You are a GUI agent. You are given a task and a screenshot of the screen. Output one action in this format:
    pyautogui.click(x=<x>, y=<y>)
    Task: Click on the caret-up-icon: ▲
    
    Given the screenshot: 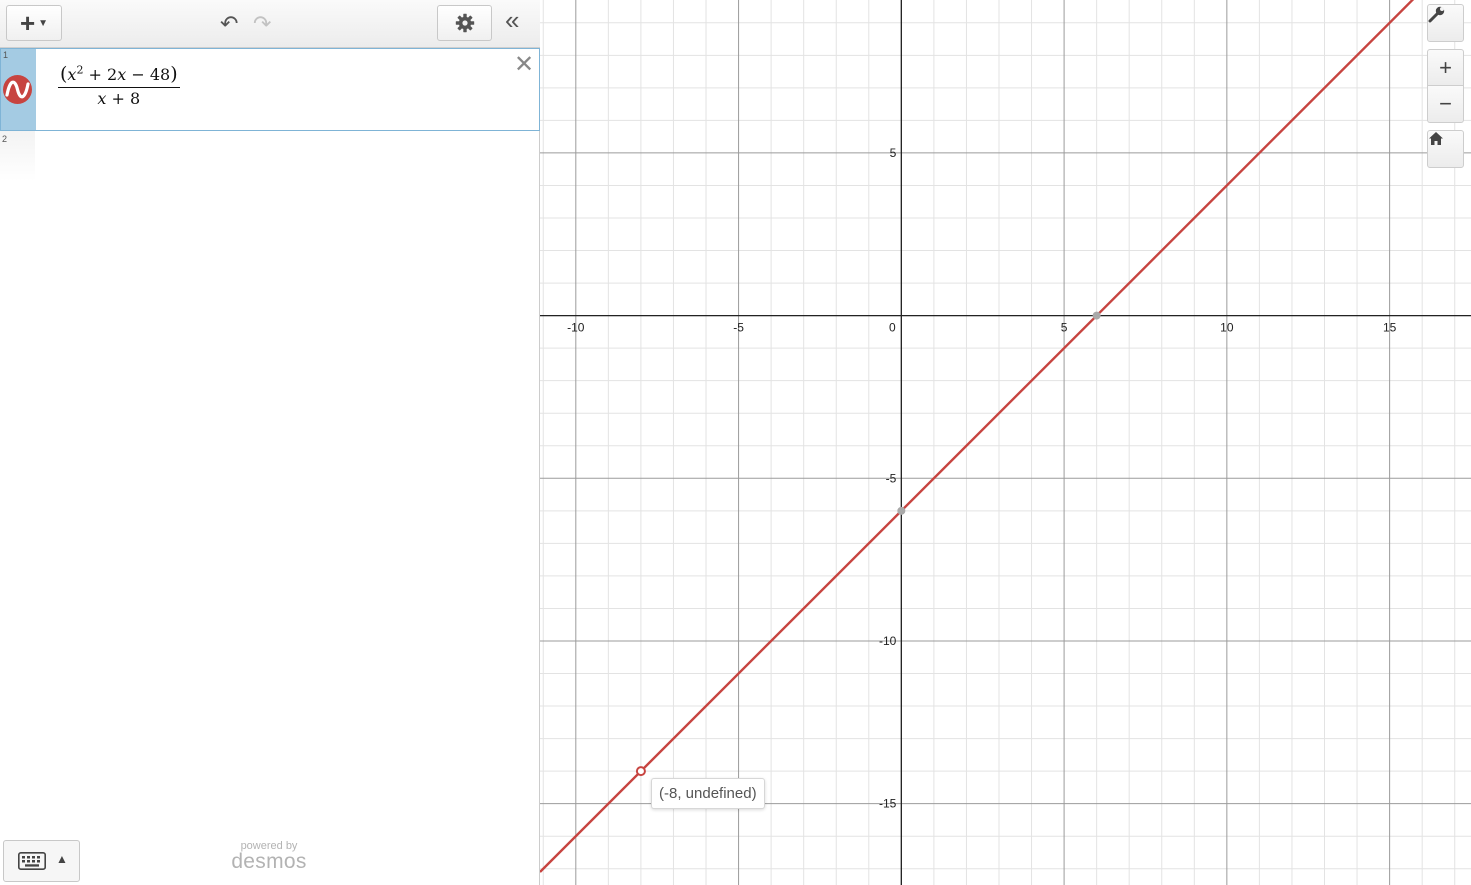 What is the action you would take?
    pyautogui.click(x=62, y=859)
    